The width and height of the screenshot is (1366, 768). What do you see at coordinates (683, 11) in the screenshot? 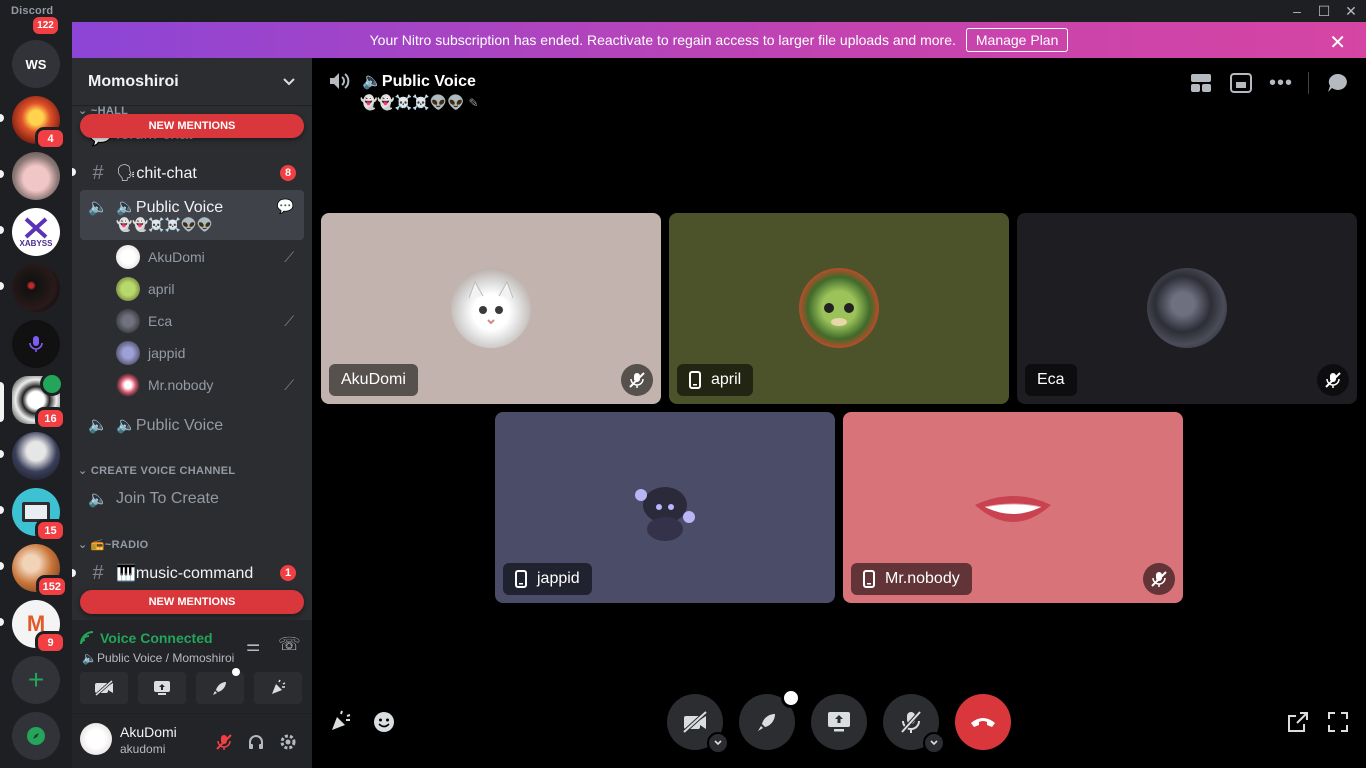
I see `title-bar: Discord – ☐ ✕` at bounding box center [683, 11].